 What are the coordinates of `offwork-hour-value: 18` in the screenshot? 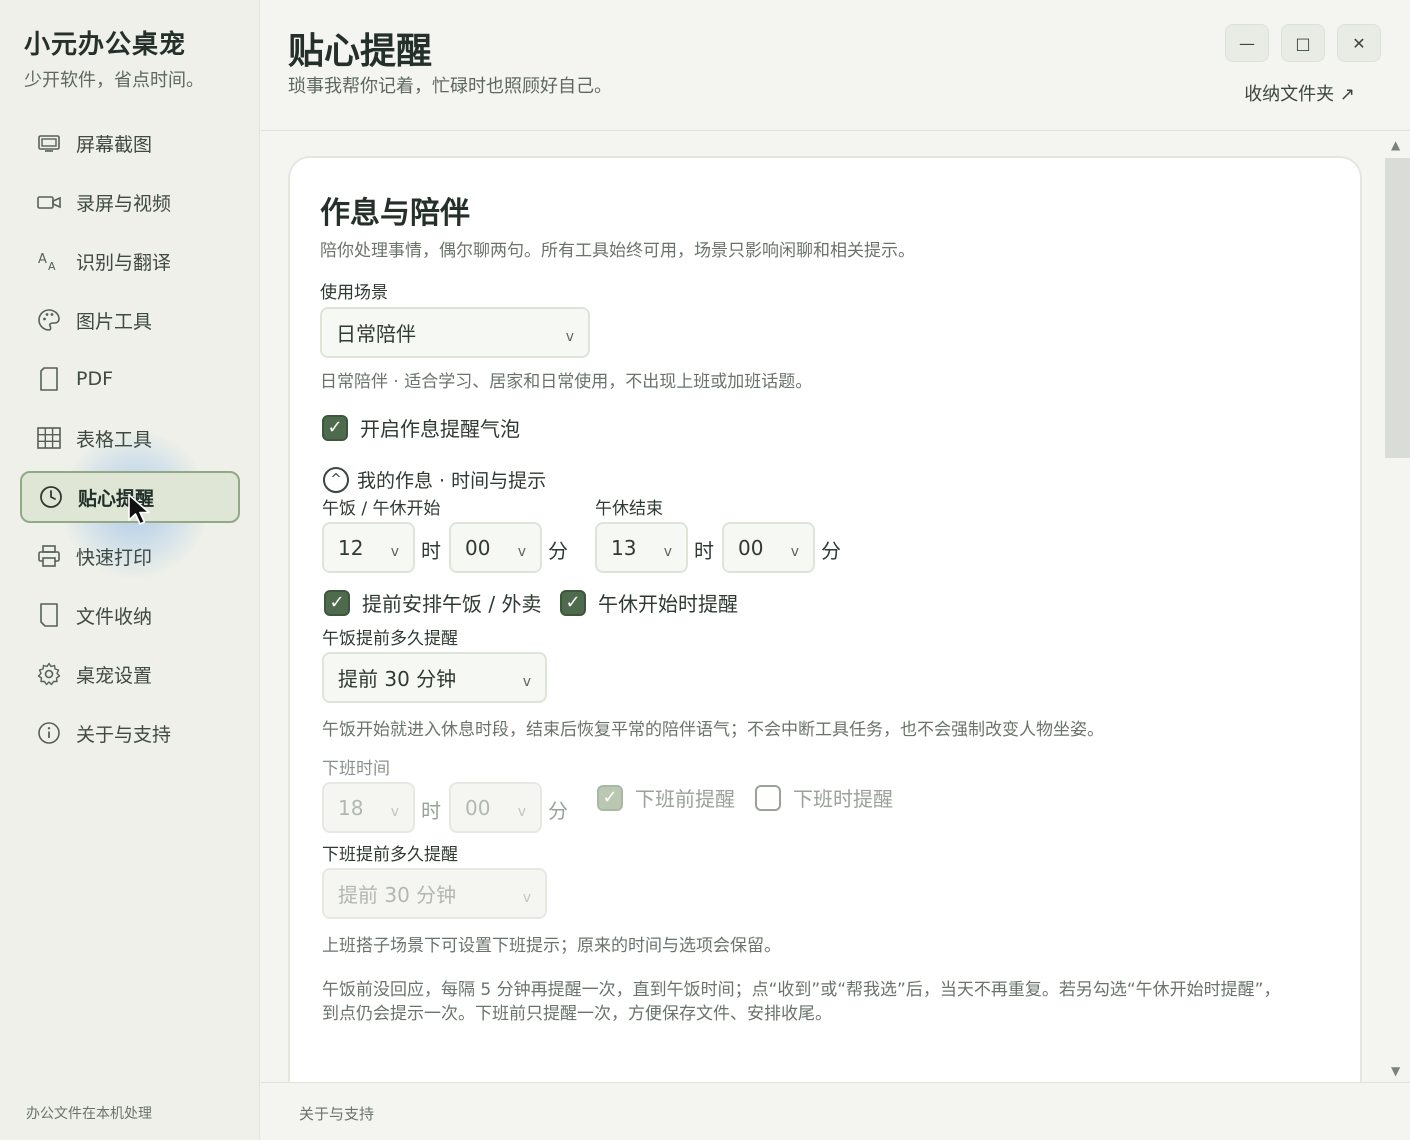 It's located at (351, 807).